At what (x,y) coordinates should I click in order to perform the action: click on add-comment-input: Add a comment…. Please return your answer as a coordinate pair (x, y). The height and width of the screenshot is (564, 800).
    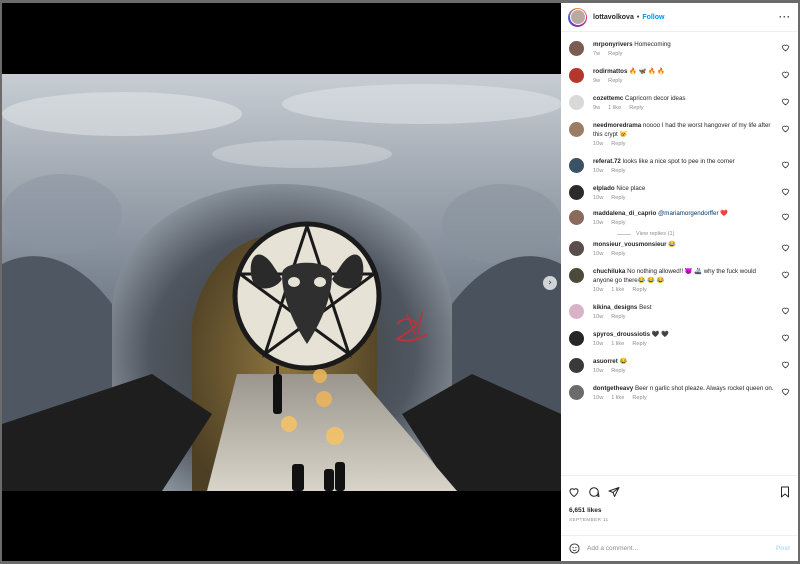
    Looking at the image, I should click on (681, 548).